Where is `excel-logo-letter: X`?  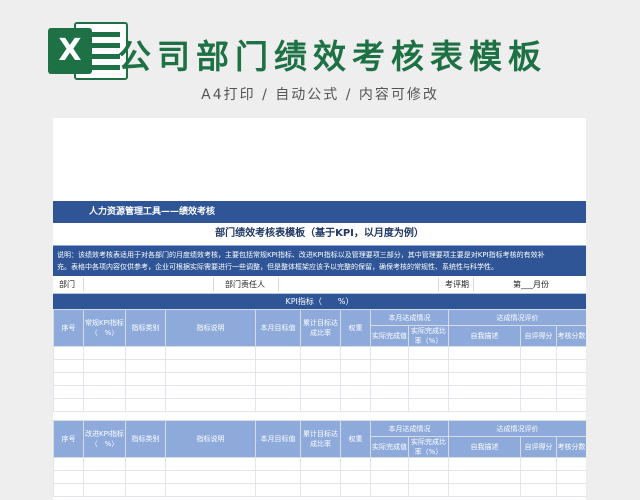 excel-logo-letter: X is located at coordinates (70, 51).